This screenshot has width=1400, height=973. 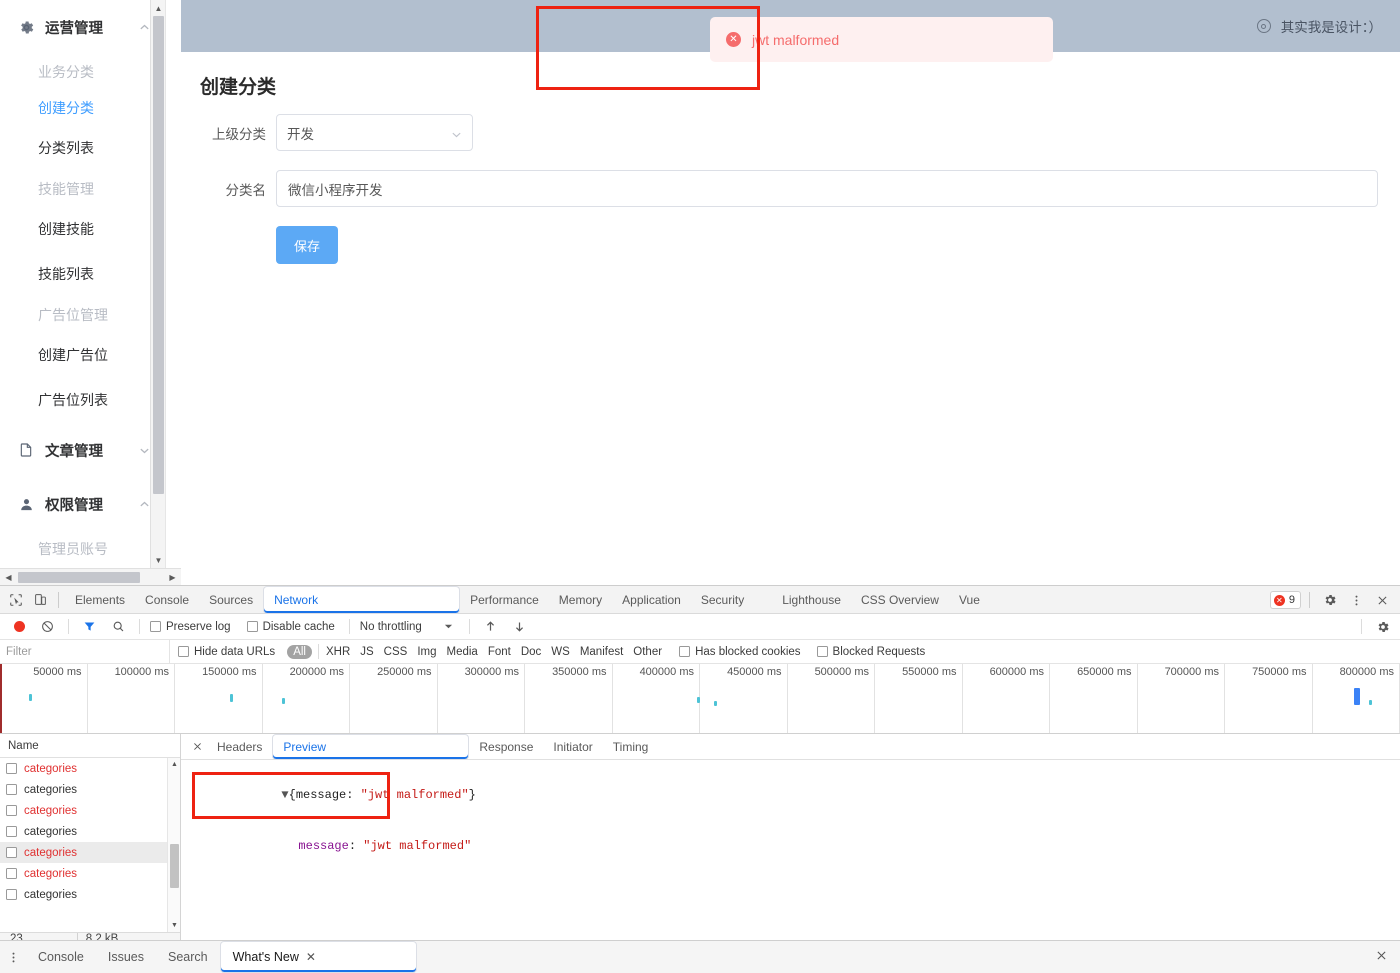 I want to click on sidebar-vertical-scrollbar: ▲ ▼, so click(x=157, y=284).